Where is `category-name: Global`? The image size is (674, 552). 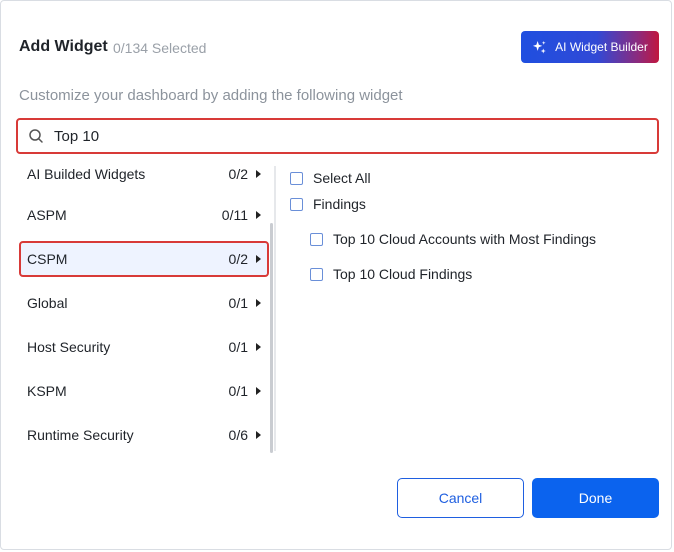
category-name: Global is located at coordinates (47, 303).